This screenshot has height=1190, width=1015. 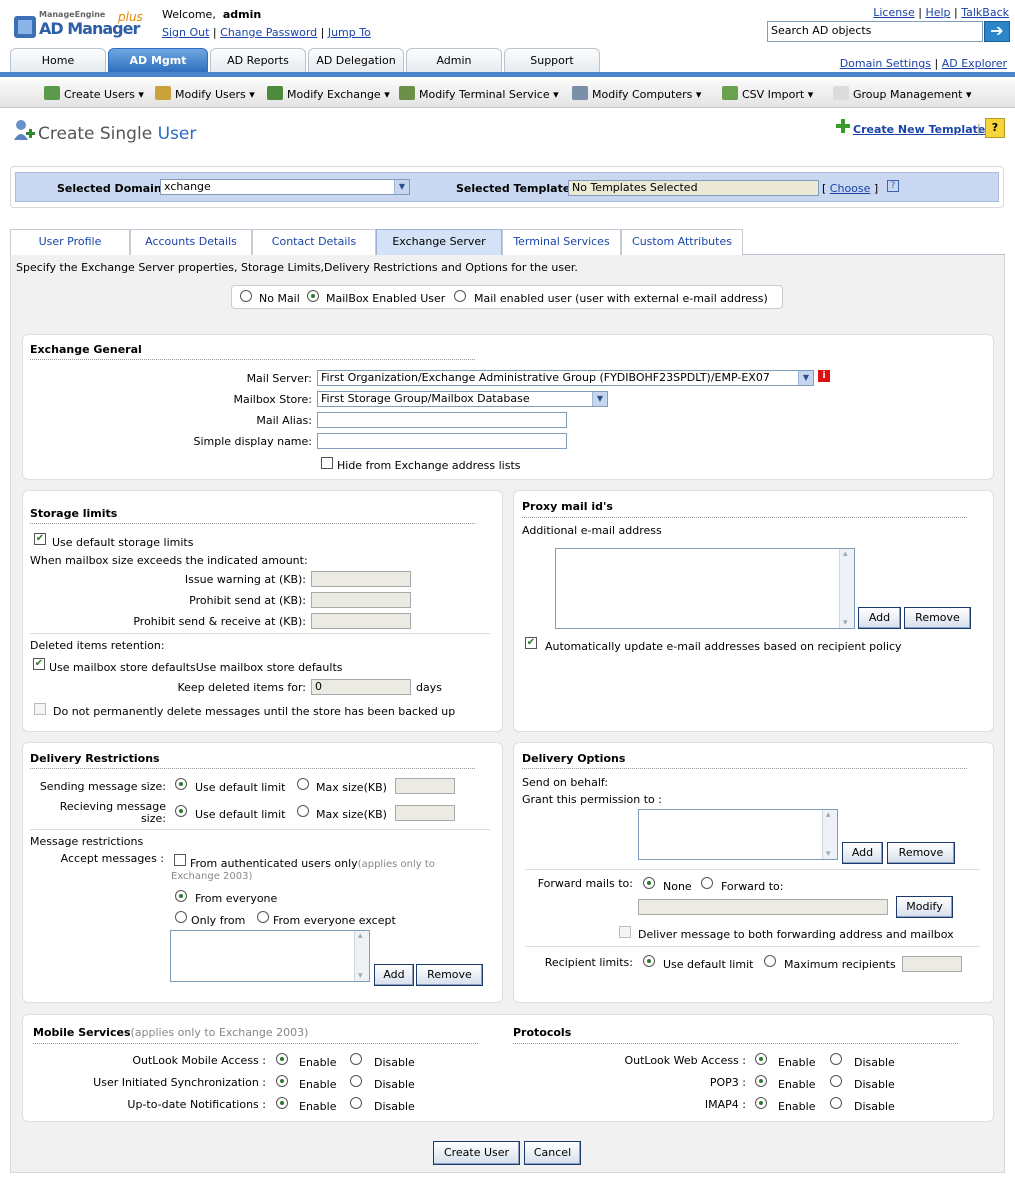 I want to click on restriction-list, so click(x=270, y=956).